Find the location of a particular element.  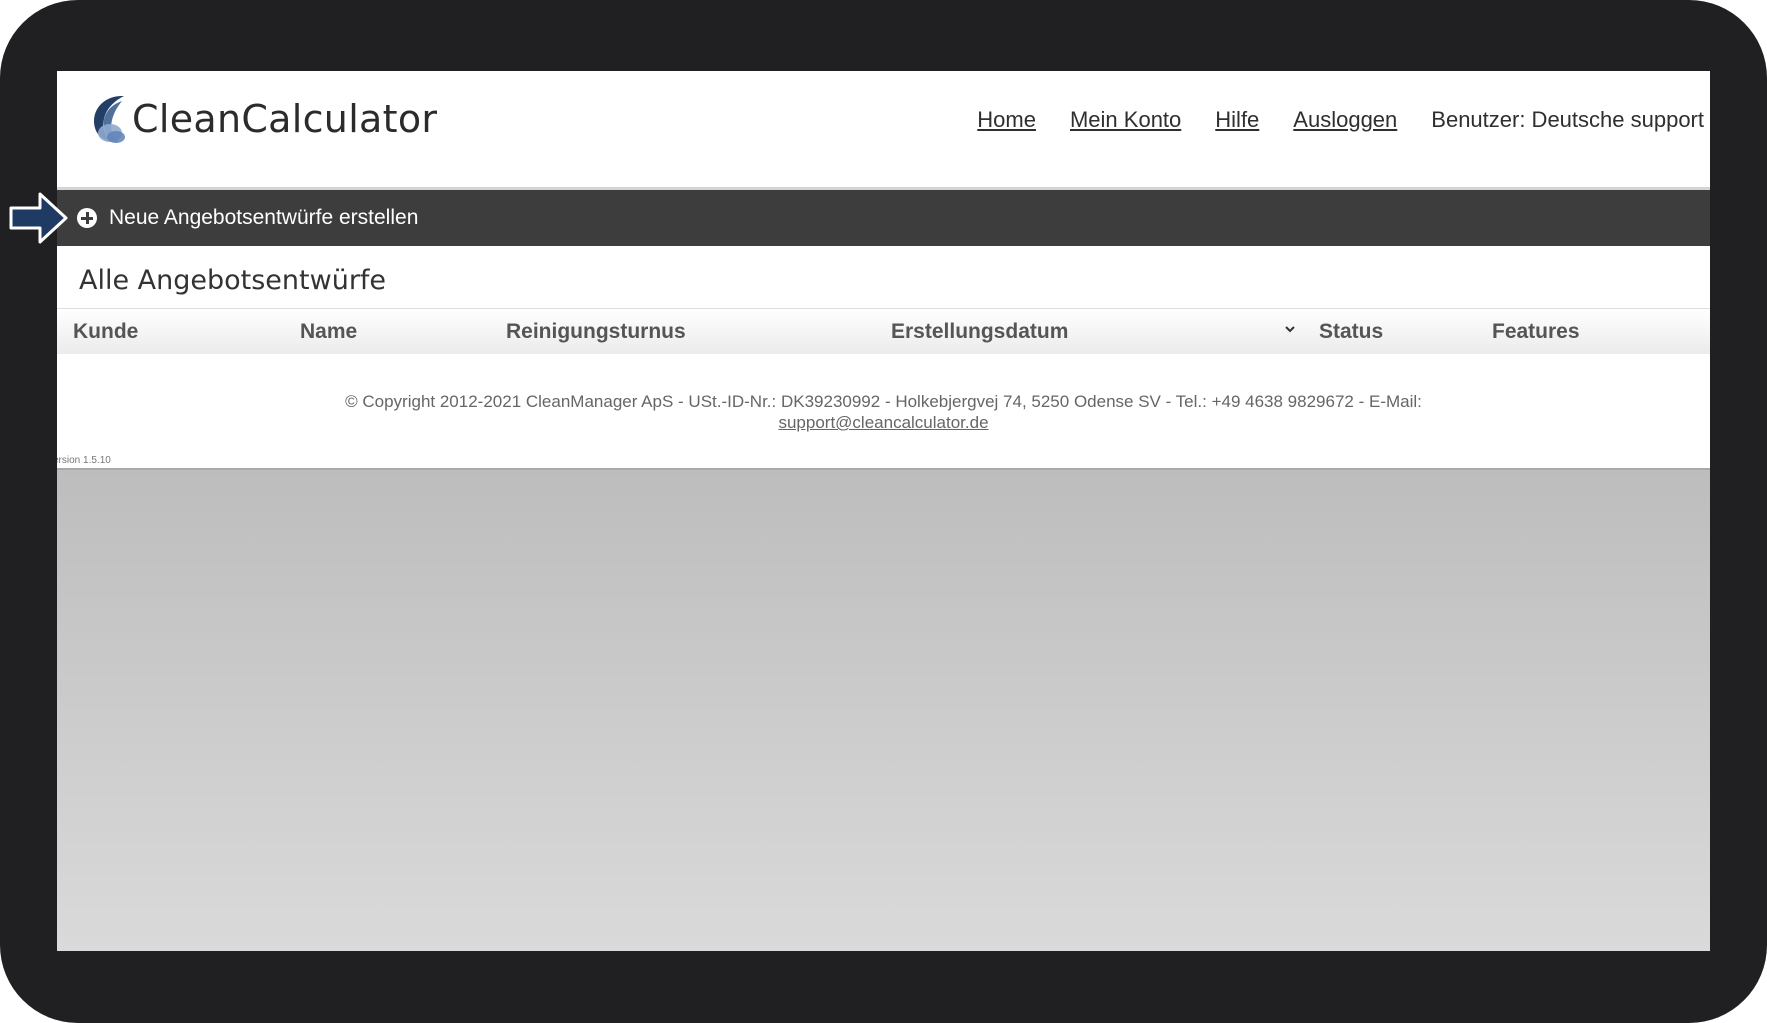

nav-help-link: Hilfe is located at coordinates (1237, 120).